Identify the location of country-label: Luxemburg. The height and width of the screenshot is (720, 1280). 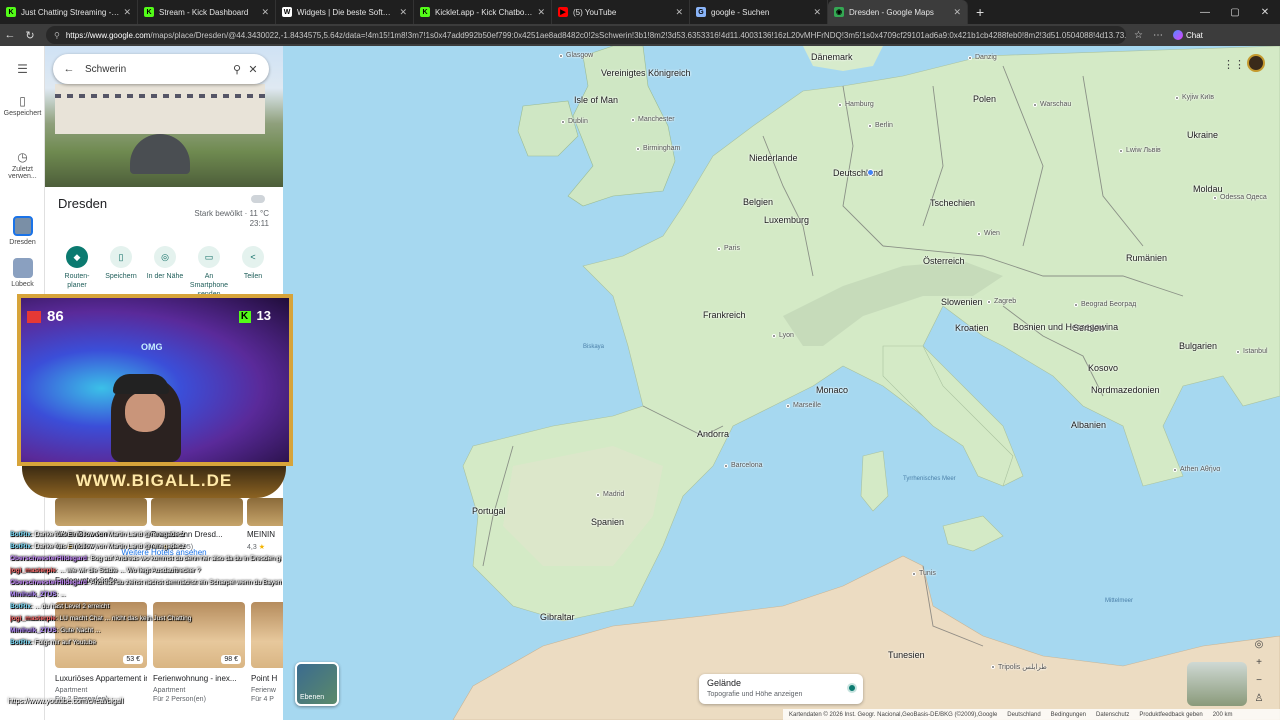
(786, 220).